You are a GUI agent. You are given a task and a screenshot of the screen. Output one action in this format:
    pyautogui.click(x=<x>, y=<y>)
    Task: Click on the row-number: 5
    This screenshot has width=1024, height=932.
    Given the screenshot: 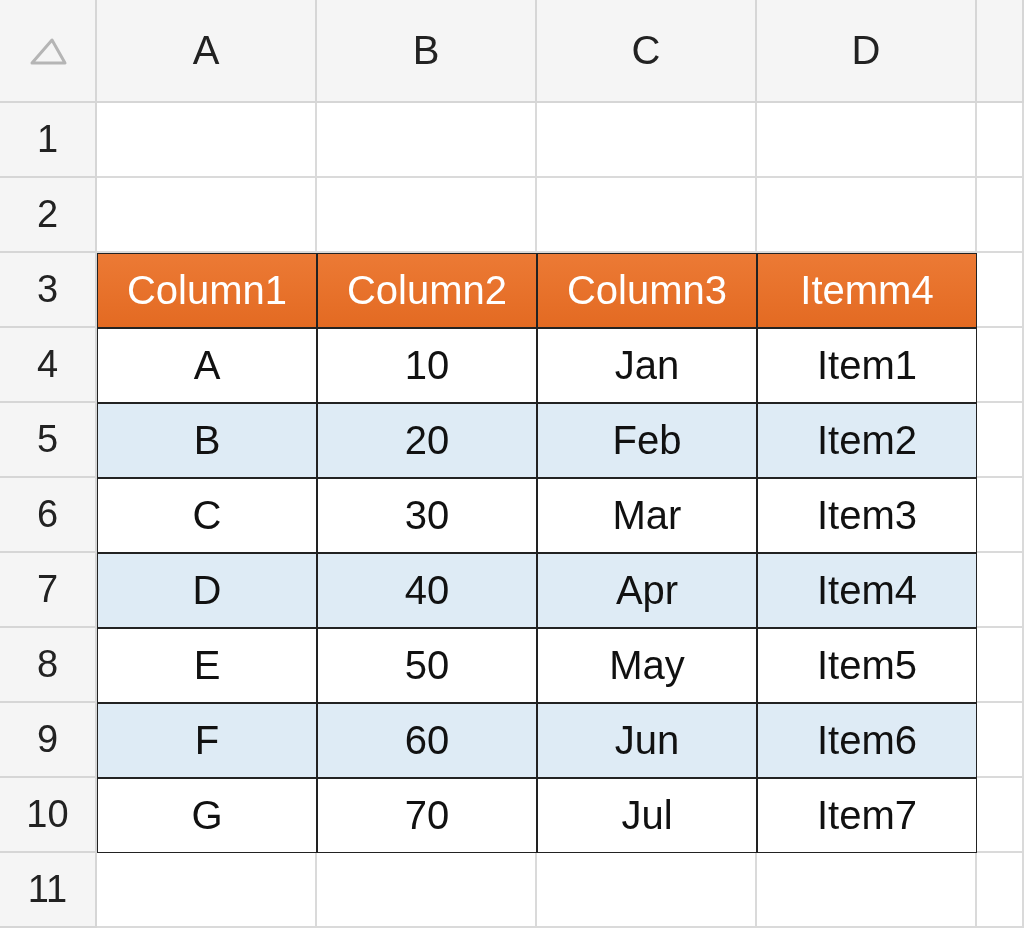 What is the action you would take?
    pyautogui.click(x=48, y=440)
    